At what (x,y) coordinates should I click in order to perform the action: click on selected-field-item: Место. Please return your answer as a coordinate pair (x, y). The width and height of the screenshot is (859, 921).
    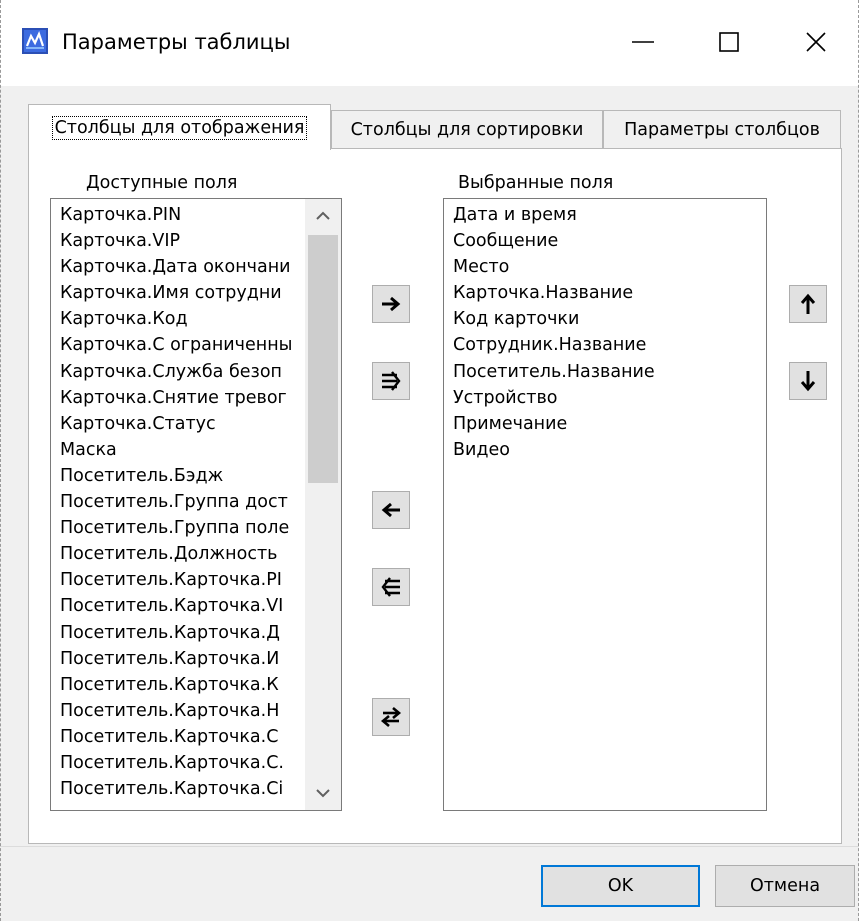
    Looking at the image, I should click on (604, 267).